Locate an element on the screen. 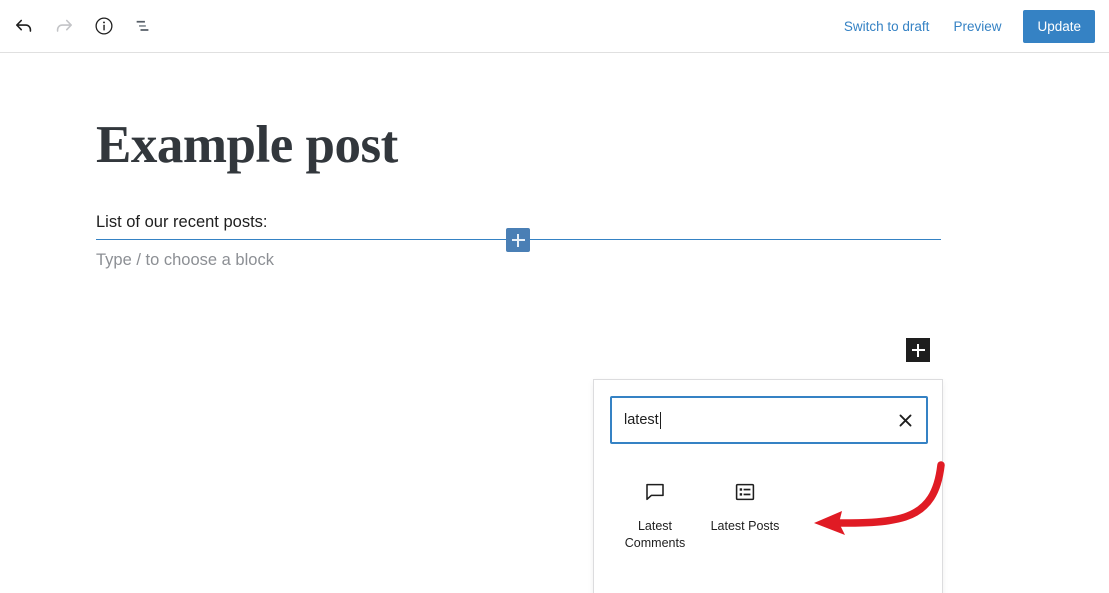 Image resolution: width=1109 pixels, height=593 pixels. info-icon is located at coordinates (104, 26).